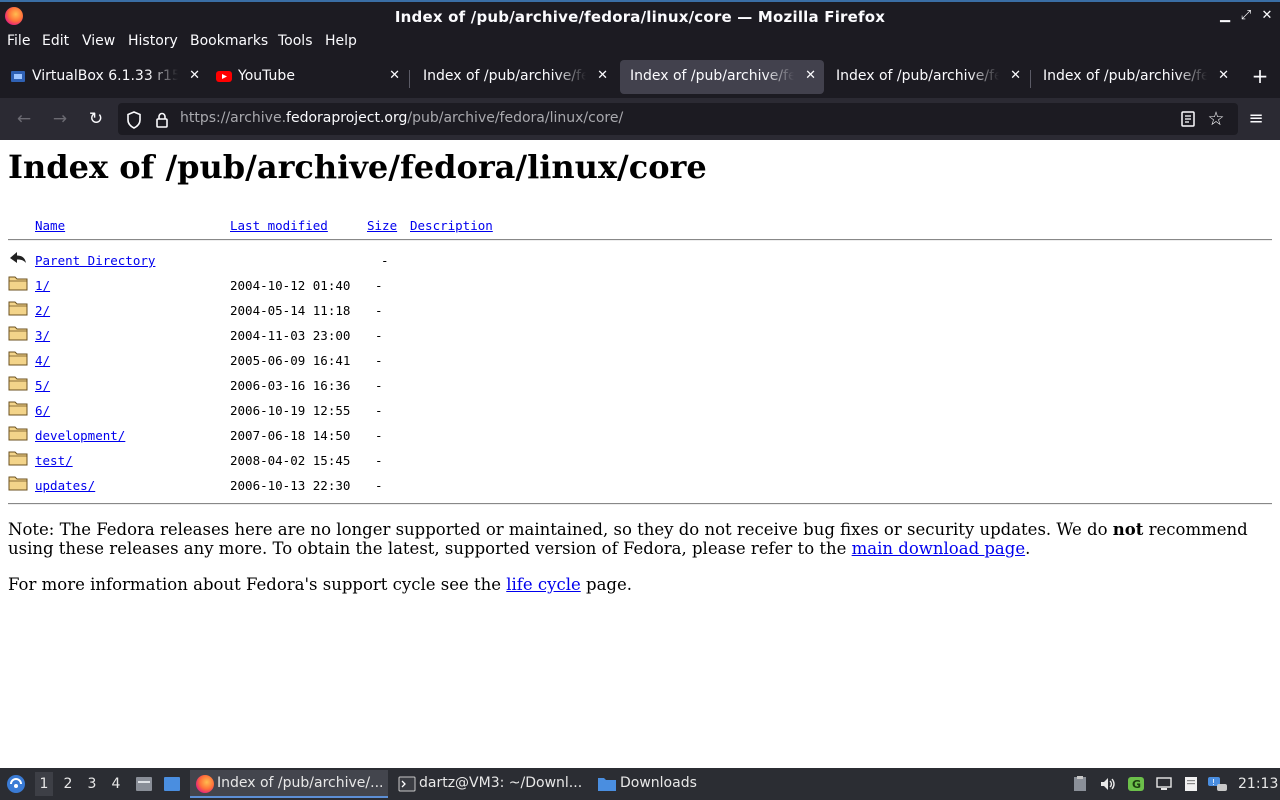 The width and height of the screenshot is (1280, 800). What do you see at coordinates (42, 410) in the screenshot?
I see `folder-link: 6/` at bounding box center [42, 410].